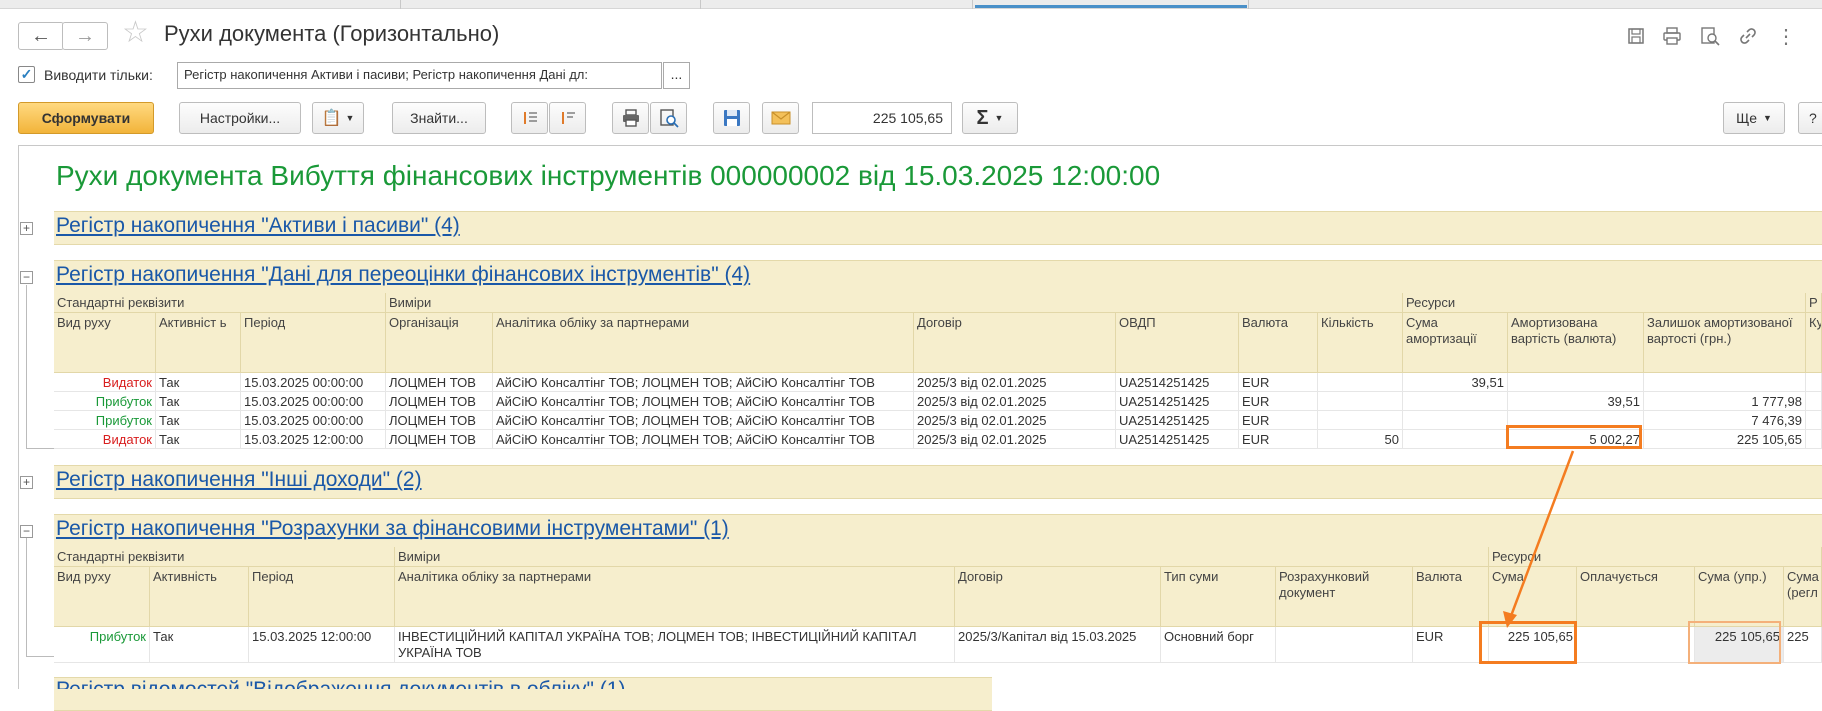 This screenshot has width=1822, height=711. Describe the element at coordinates (1539, 539) in the screenshot. I see `connector-arrow` at that location.